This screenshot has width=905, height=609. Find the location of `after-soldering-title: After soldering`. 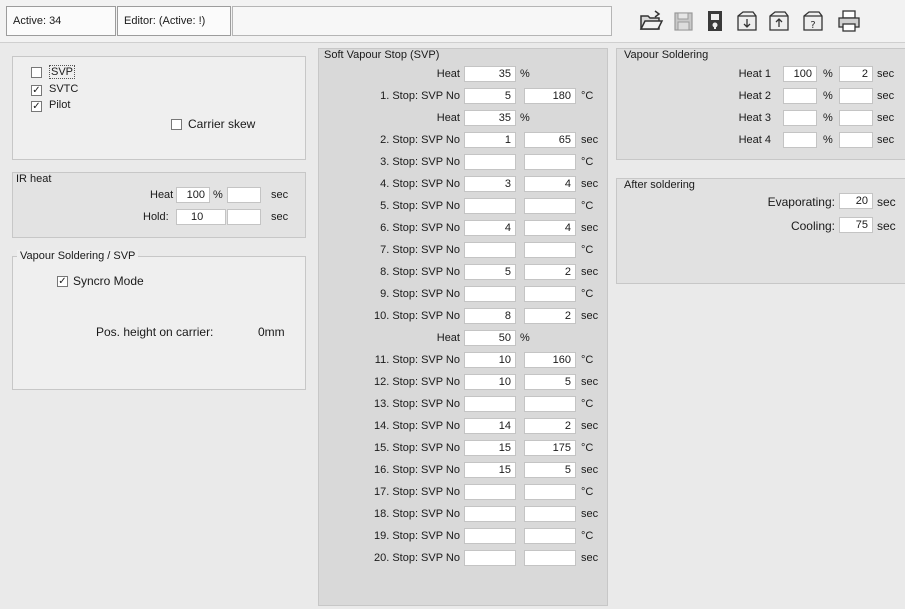

after-soldering-title: After soldering is located at coordinates (659, 185).